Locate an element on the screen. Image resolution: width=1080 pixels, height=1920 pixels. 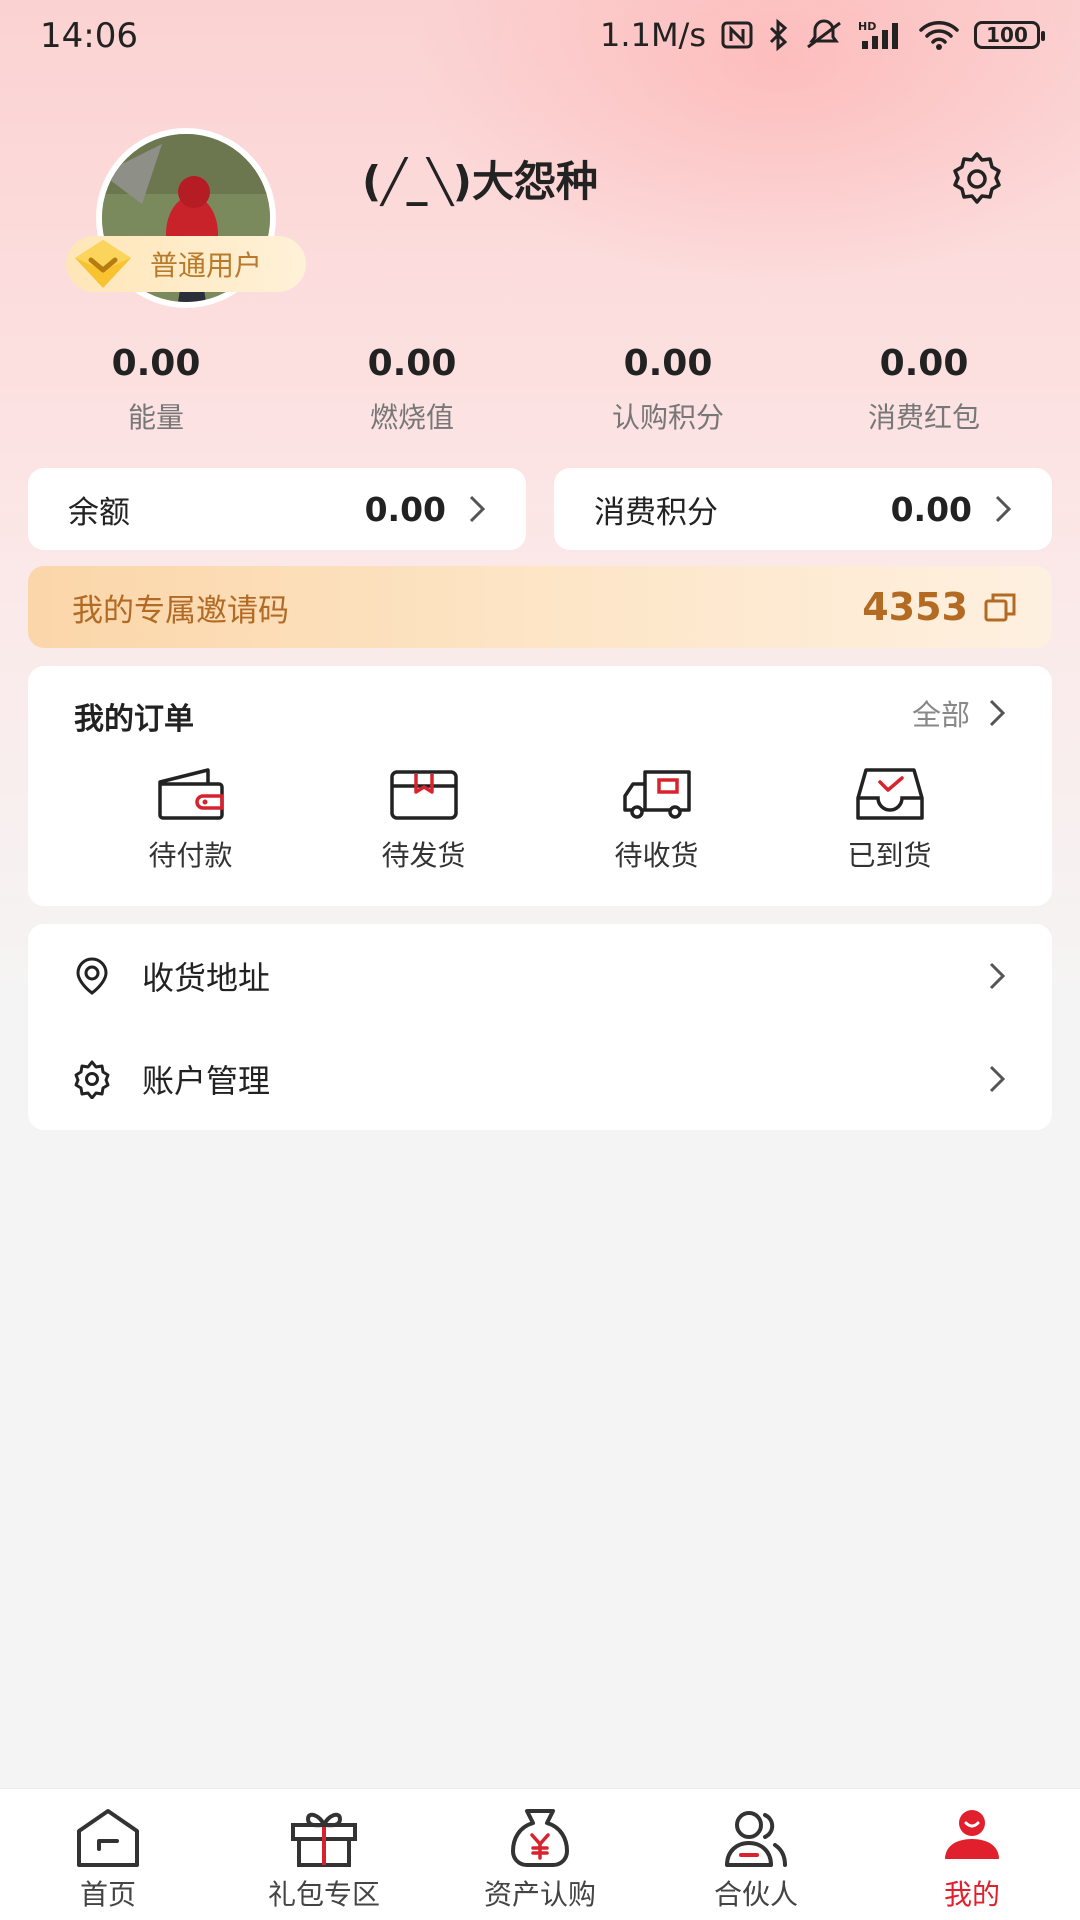
money-bag-icon is located at coordinates (540, 1838).